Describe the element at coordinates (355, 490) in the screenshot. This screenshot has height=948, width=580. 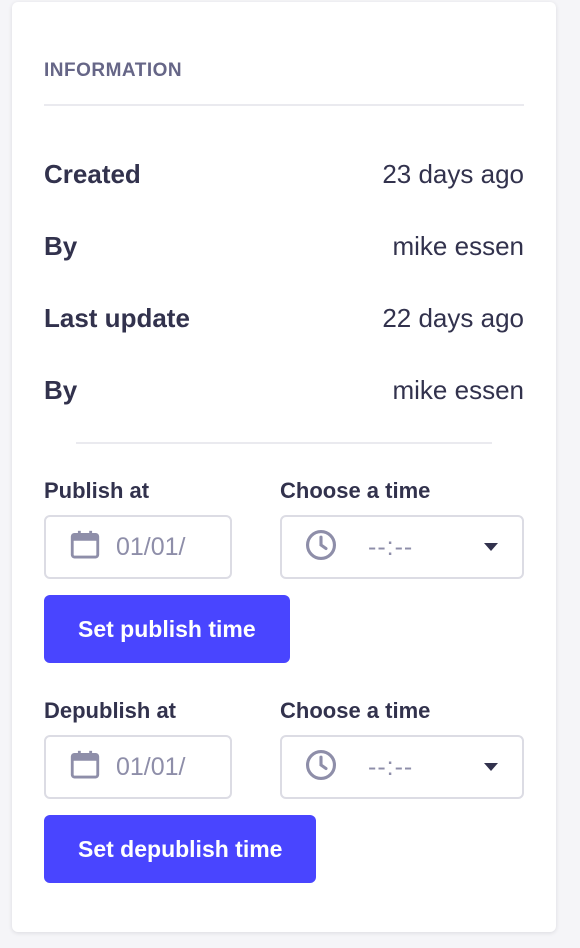
I see `publish-time-label: Choose a time` at that location.